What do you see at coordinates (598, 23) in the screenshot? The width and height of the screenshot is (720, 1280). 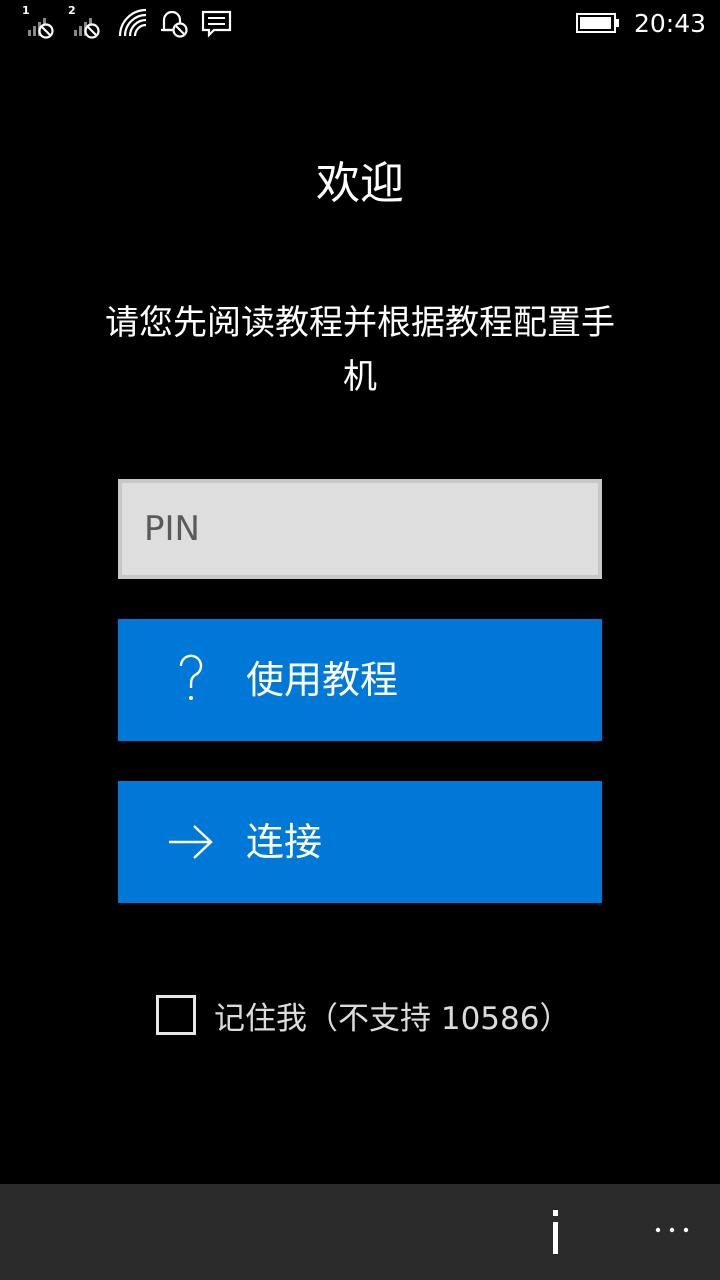 I see `battery-icon` at bounding box center [598, 23].